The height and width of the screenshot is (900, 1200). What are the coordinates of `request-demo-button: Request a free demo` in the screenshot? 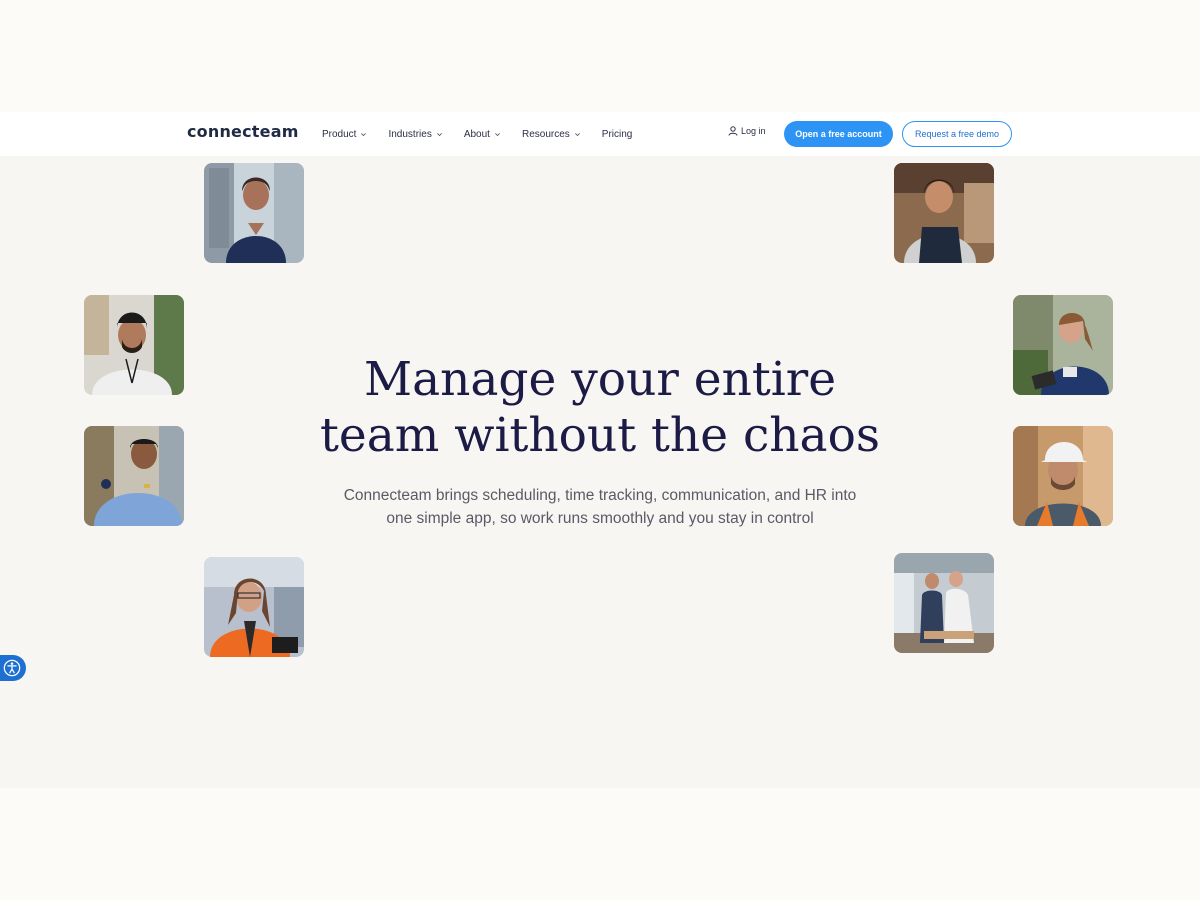 It's located at (957, 134).